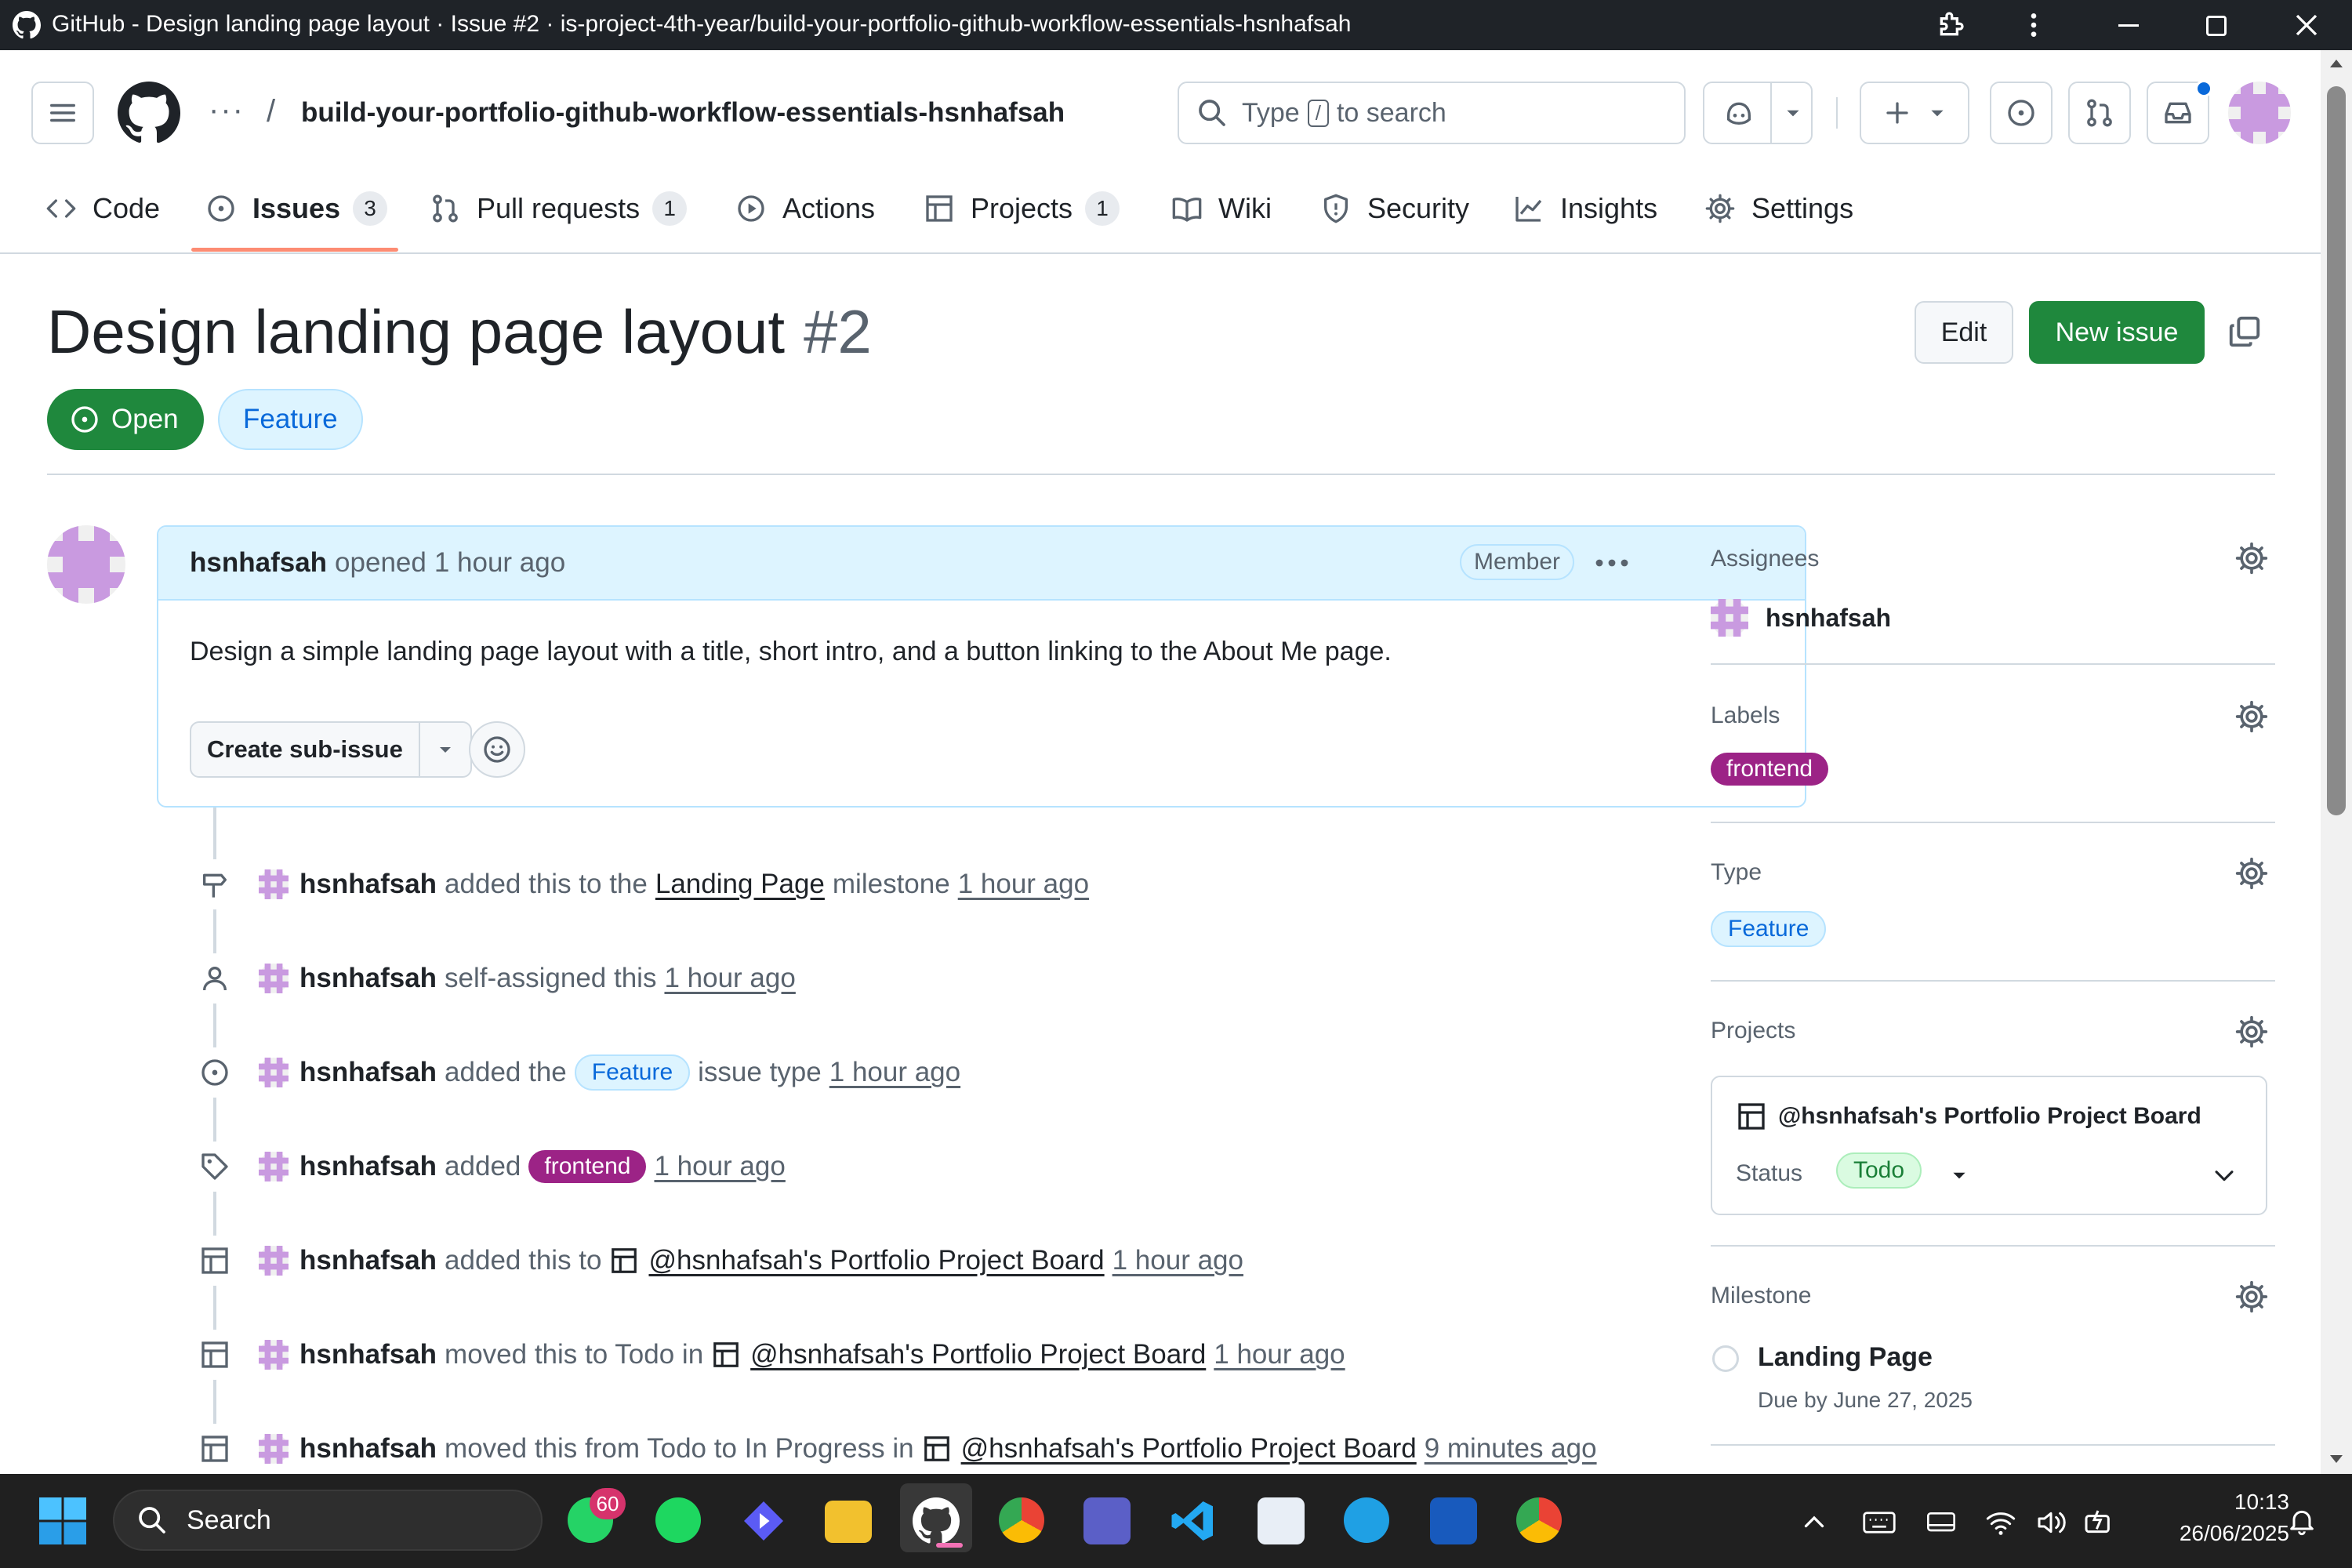  Describe the element at coordinates (102, 209) in the screenshot. I see `tab-code: Code` at that location.